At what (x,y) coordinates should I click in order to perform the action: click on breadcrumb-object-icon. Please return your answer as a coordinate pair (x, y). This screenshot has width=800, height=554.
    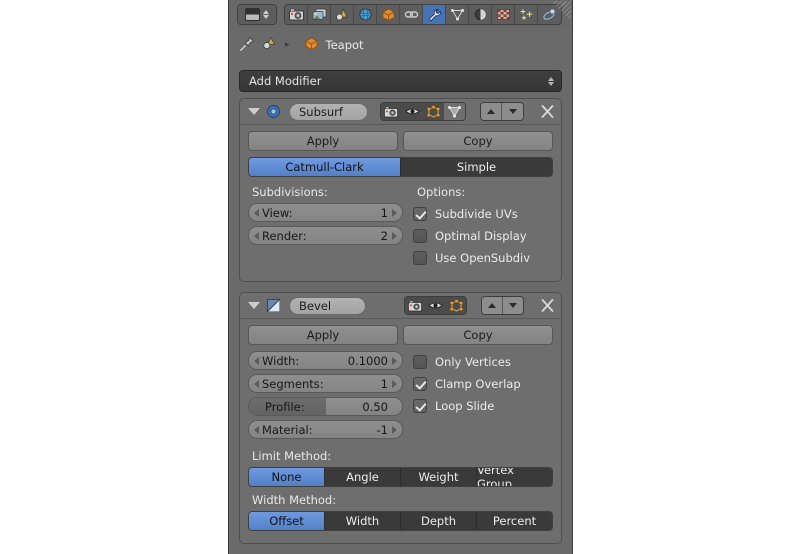
    Looking at the image, I should click on (311, 45).